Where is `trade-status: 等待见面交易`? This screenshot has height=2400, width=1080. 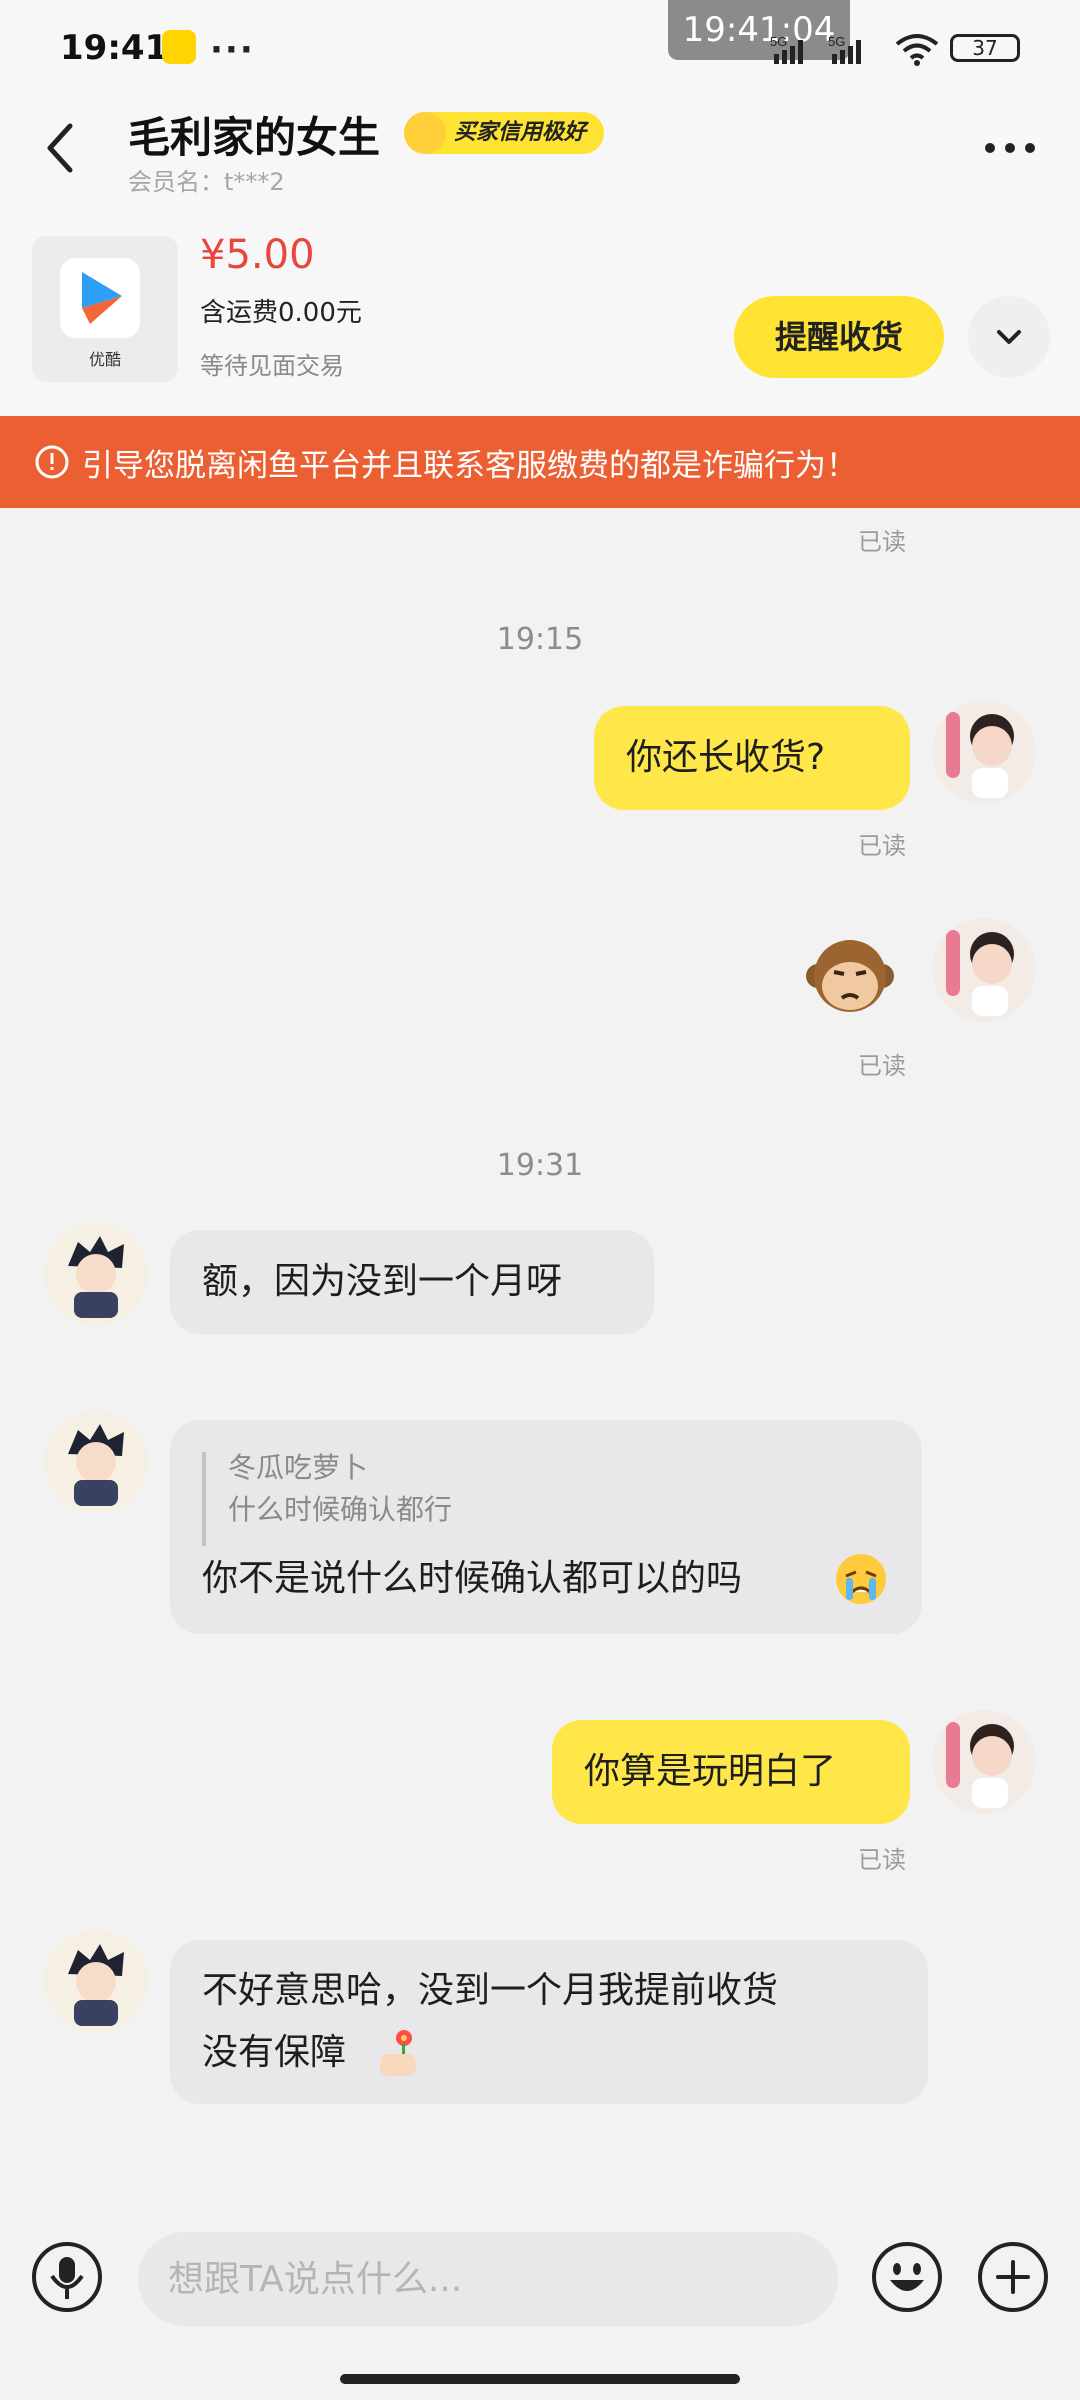 trade-status: 等待见面交易 is located at coordinates (272, 366).